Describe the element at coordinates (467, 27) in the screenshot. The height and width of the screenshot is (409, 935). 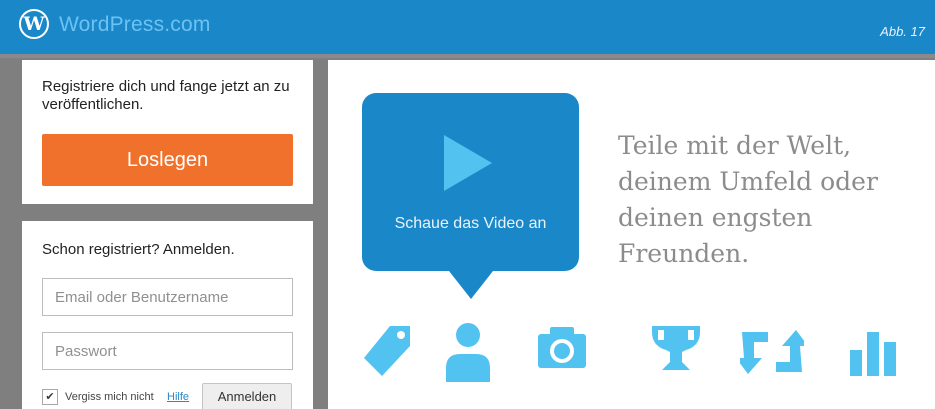
I see `top-bar: W WordPress.com Abb. 17` at that location.